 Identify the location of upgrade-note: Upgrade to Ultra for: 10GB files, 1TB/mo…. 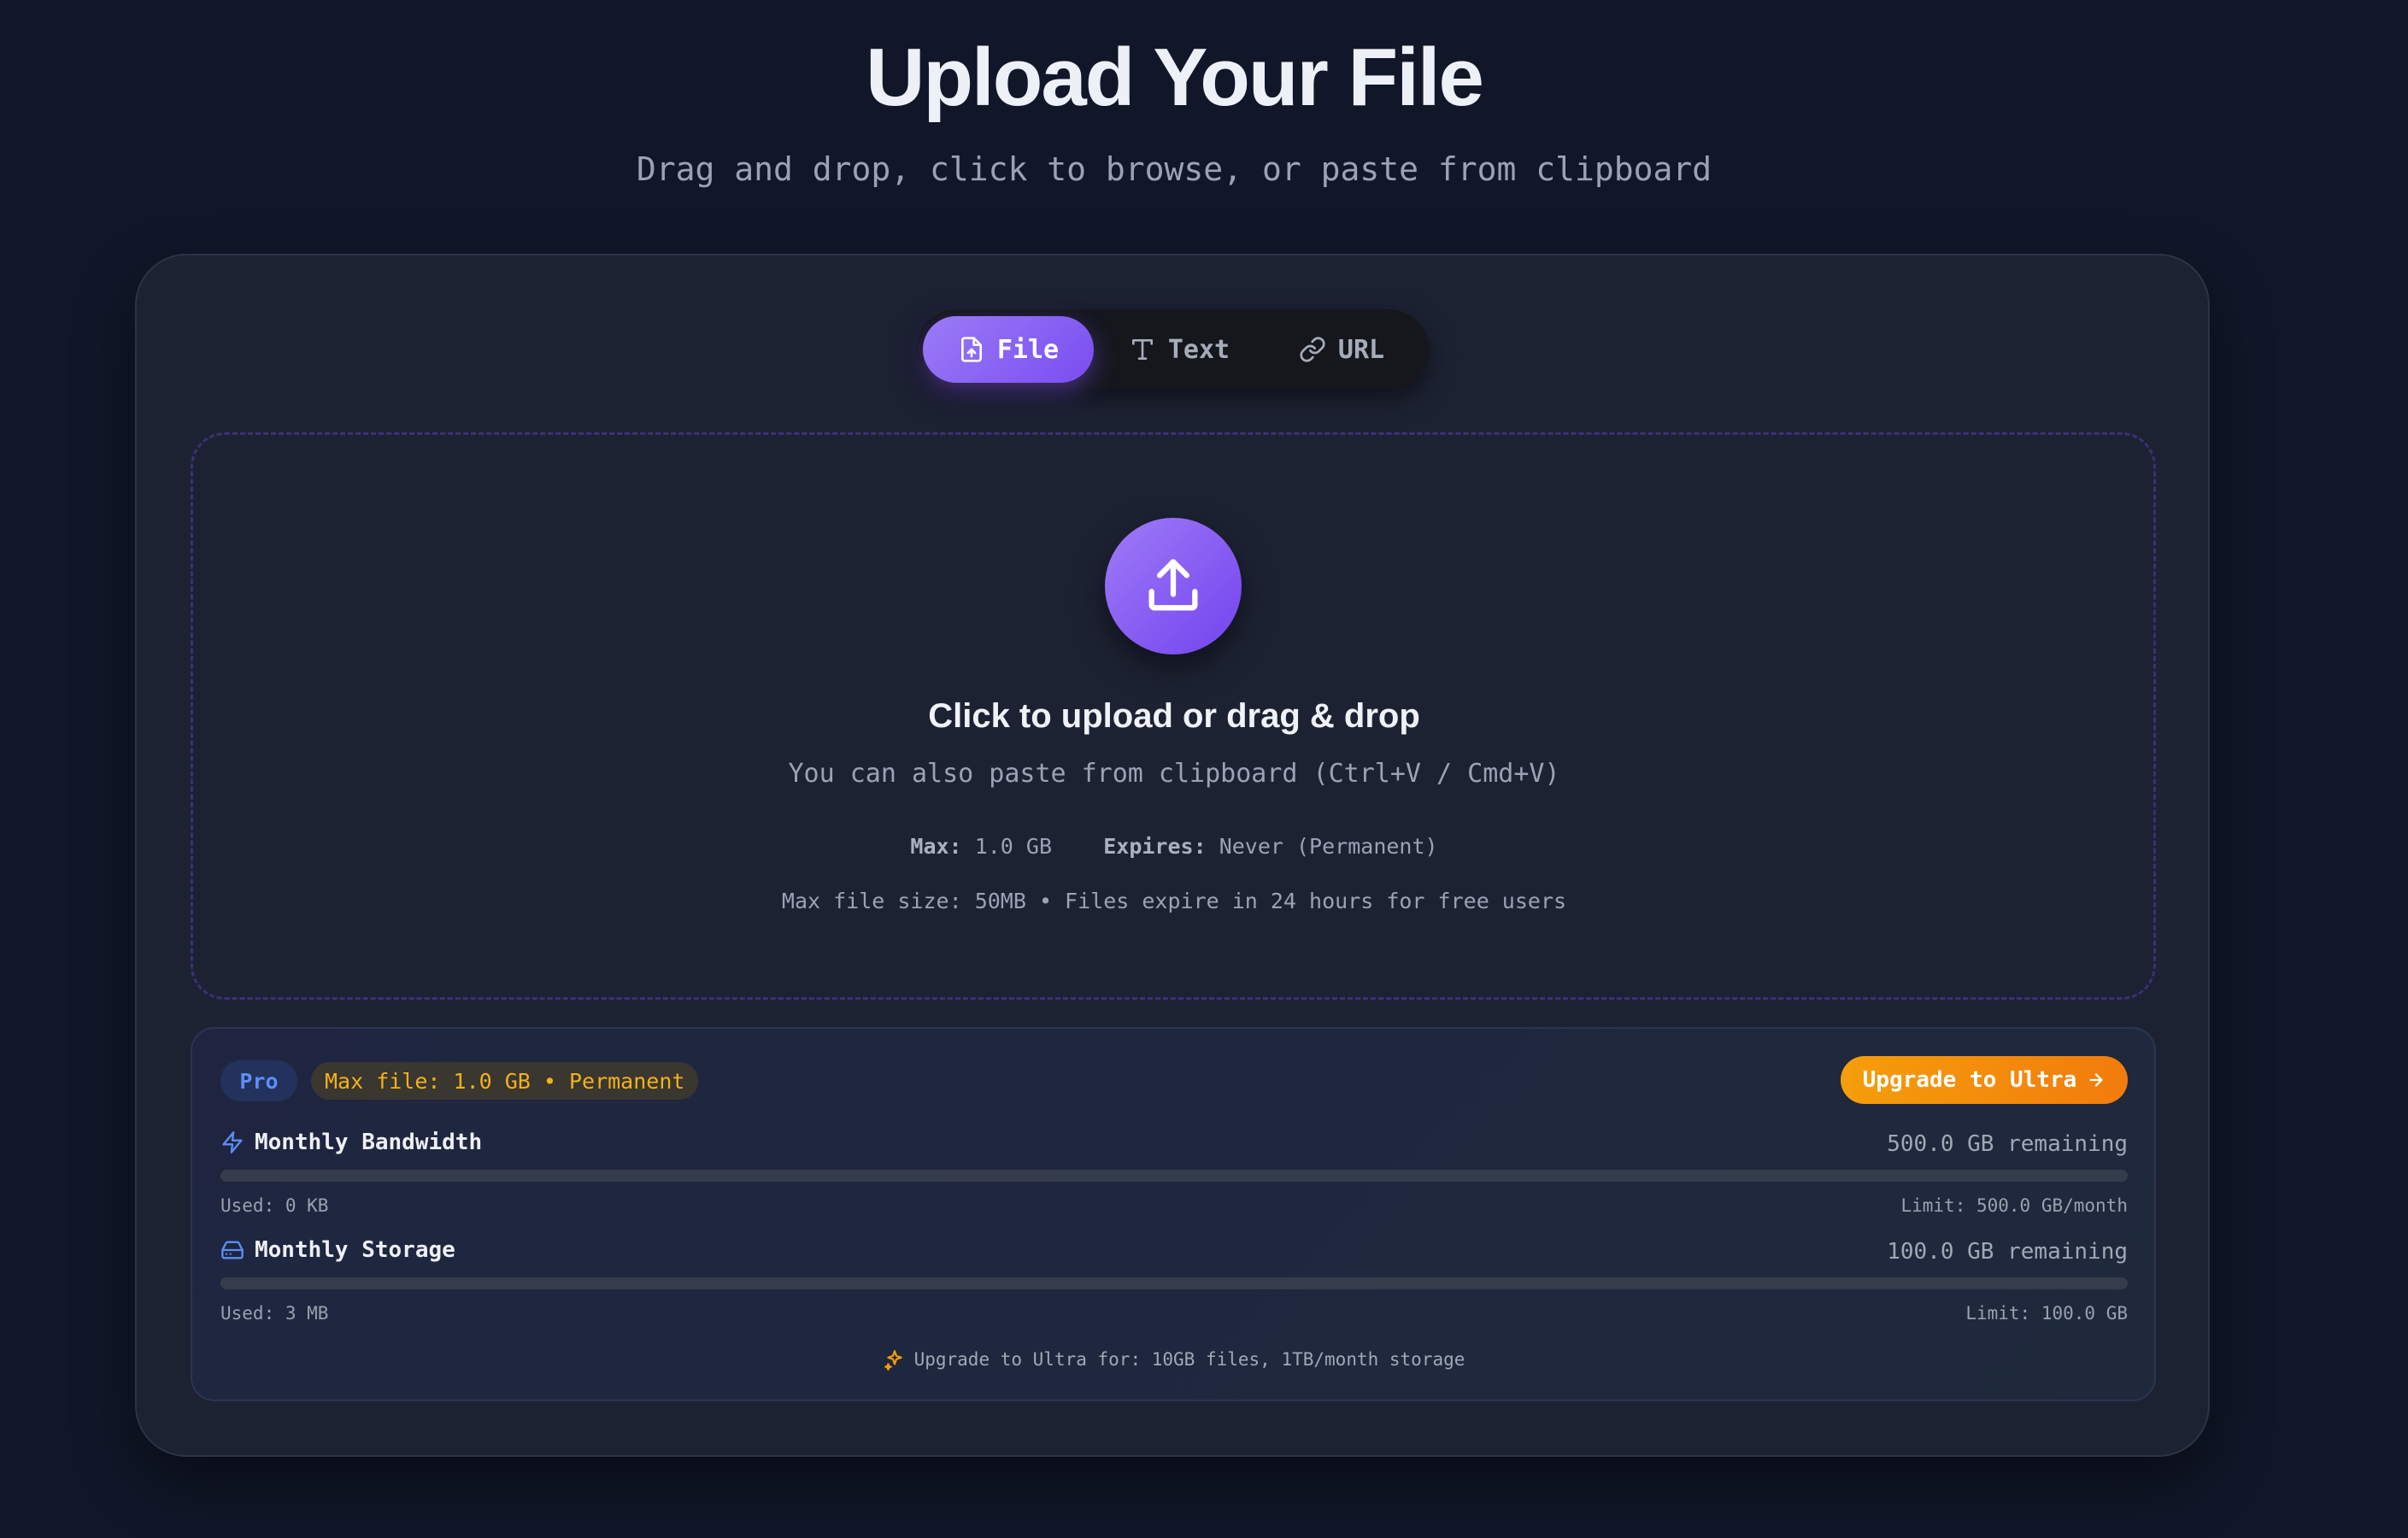
(1174, 1360).